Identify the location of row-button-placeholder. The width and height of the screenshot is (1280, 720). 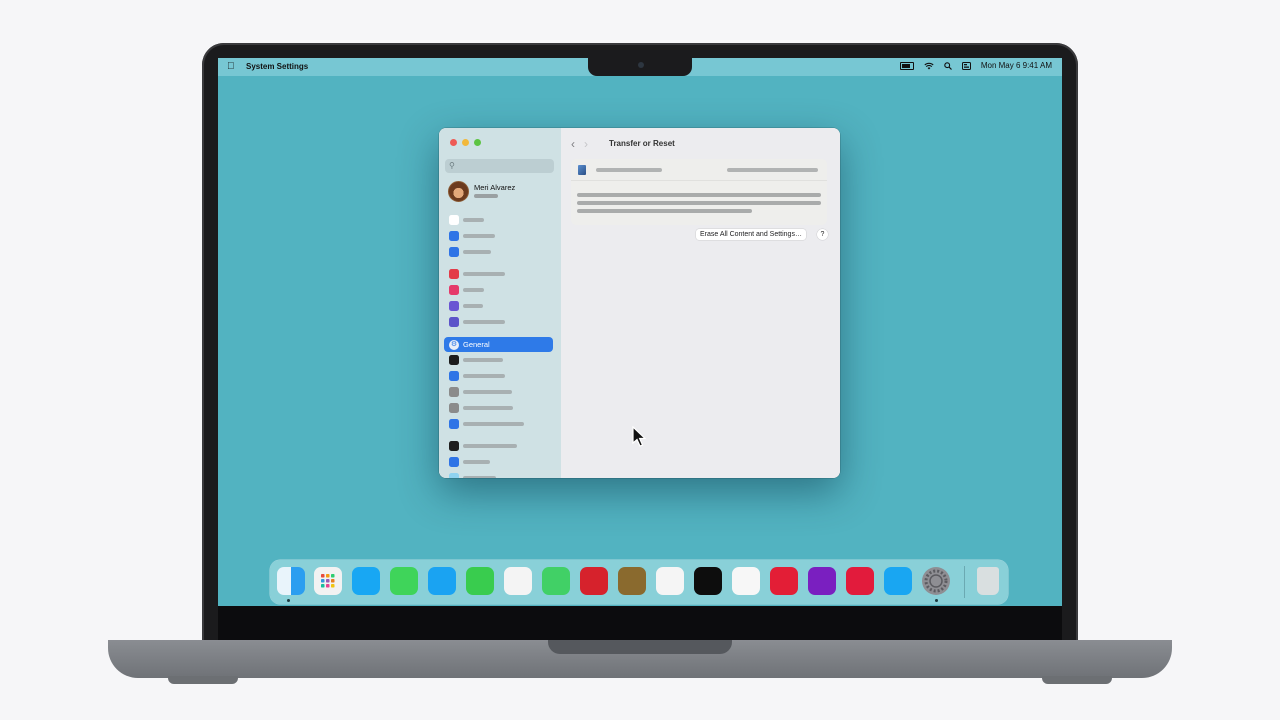
(772, 170).